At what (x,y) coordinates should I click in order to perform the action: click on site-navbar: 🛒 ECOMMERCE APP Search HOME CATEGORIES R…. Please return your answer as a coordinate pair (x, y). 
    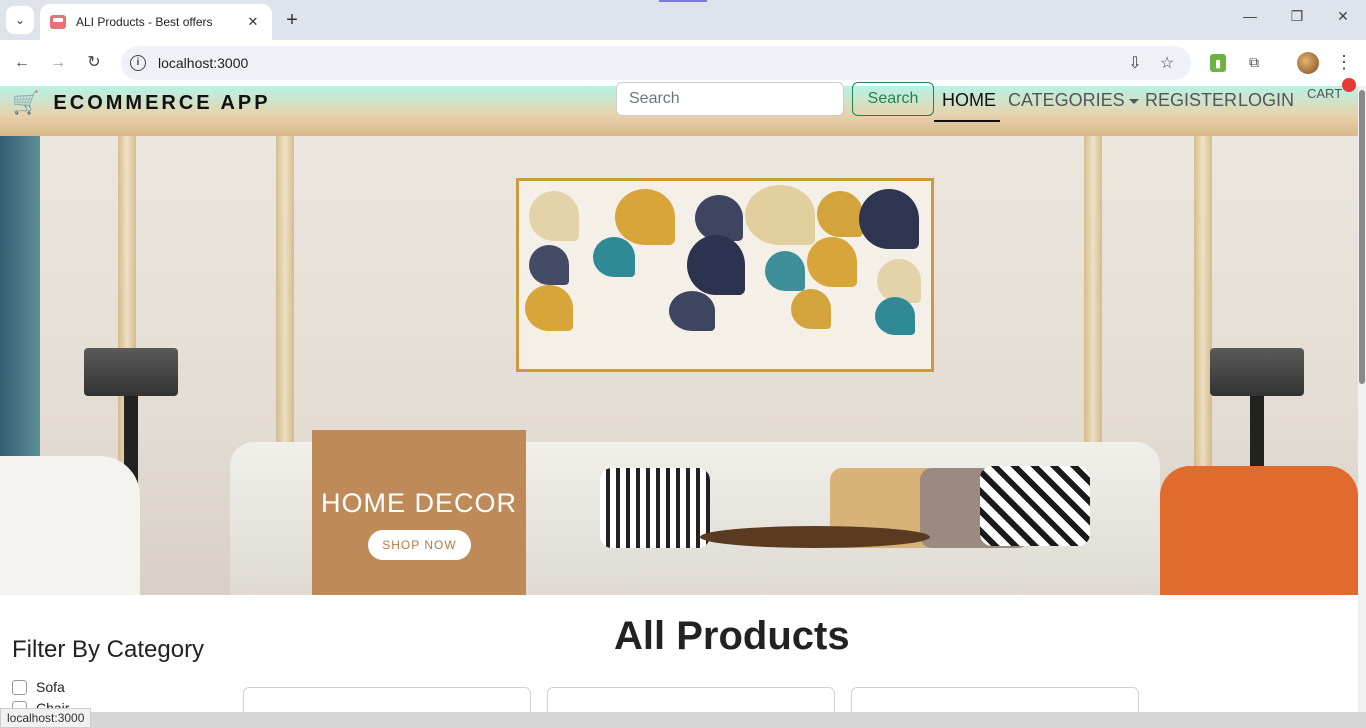
    Looking at the image, I should click on (679, 107).